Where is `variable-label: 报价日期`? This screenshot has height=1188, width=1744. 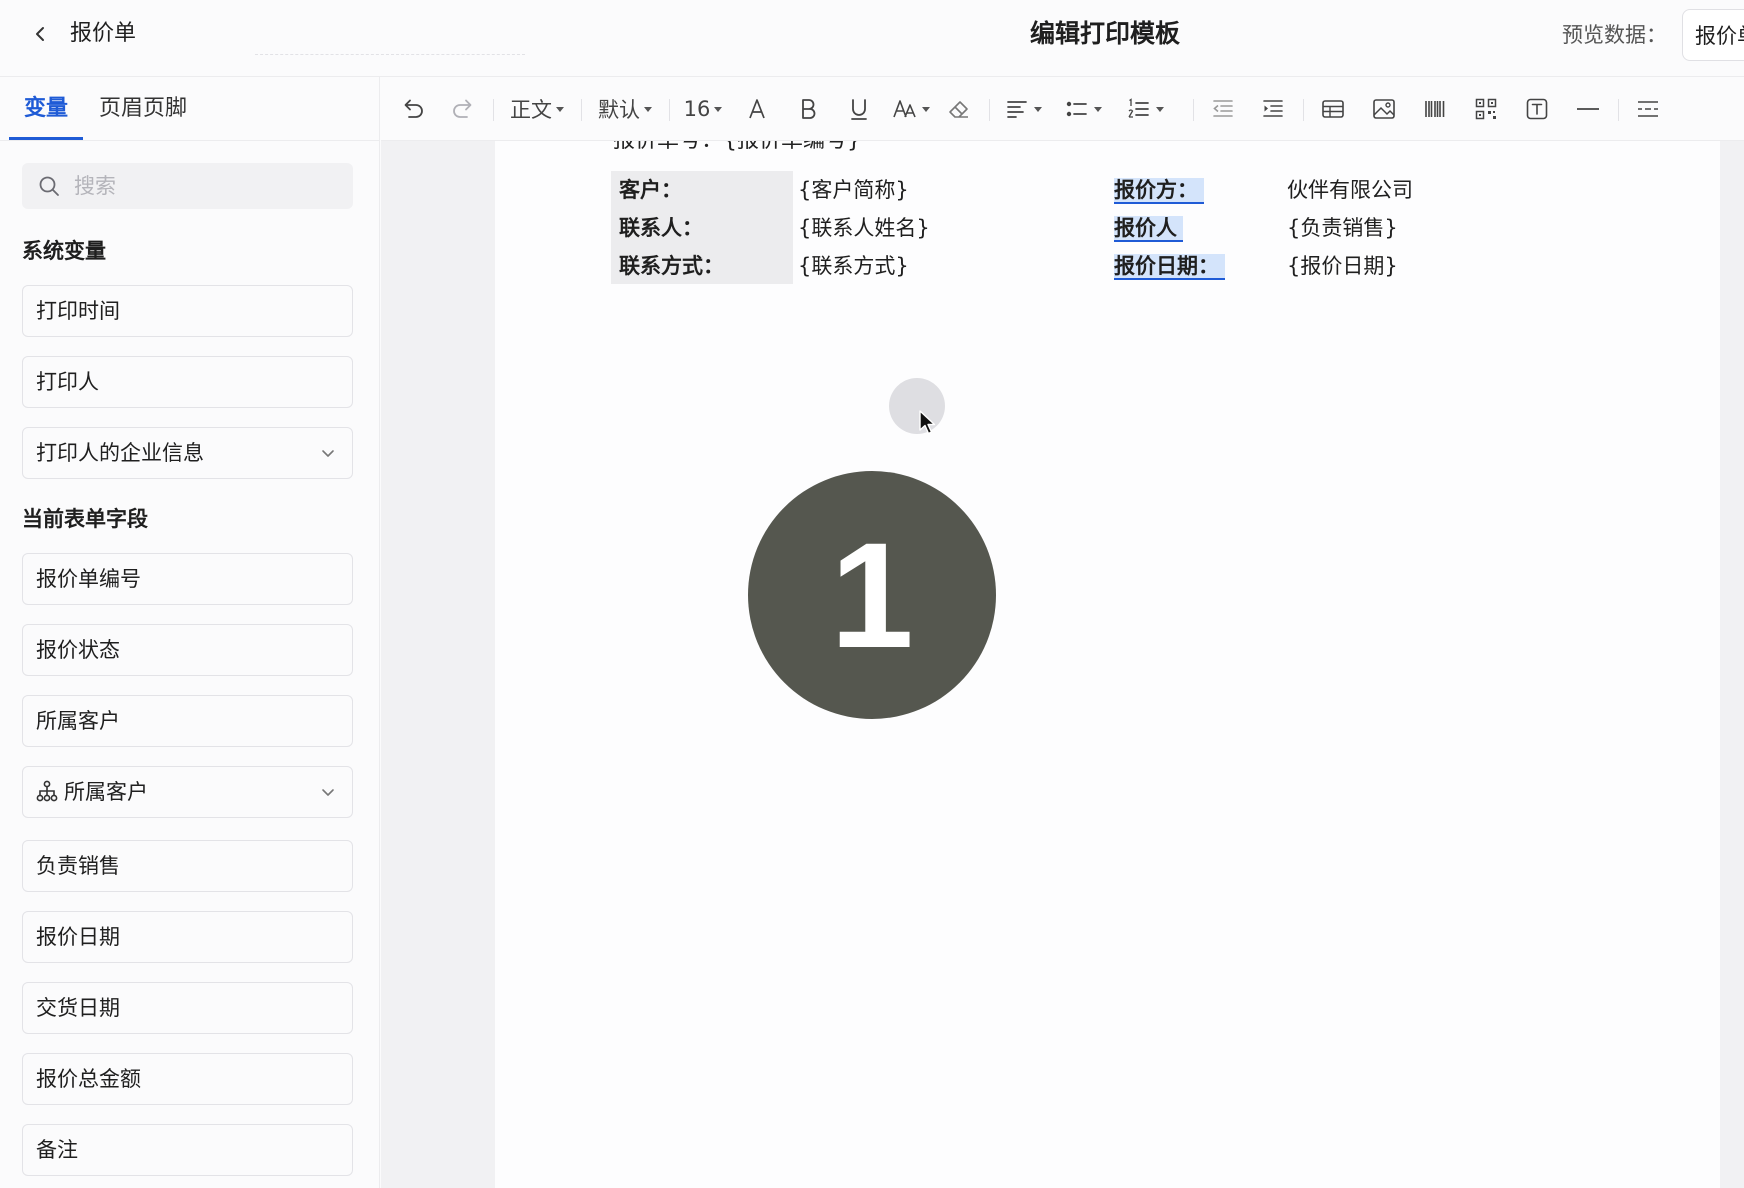 variable-label: 报价日期 is located at coordinates (78, 937).